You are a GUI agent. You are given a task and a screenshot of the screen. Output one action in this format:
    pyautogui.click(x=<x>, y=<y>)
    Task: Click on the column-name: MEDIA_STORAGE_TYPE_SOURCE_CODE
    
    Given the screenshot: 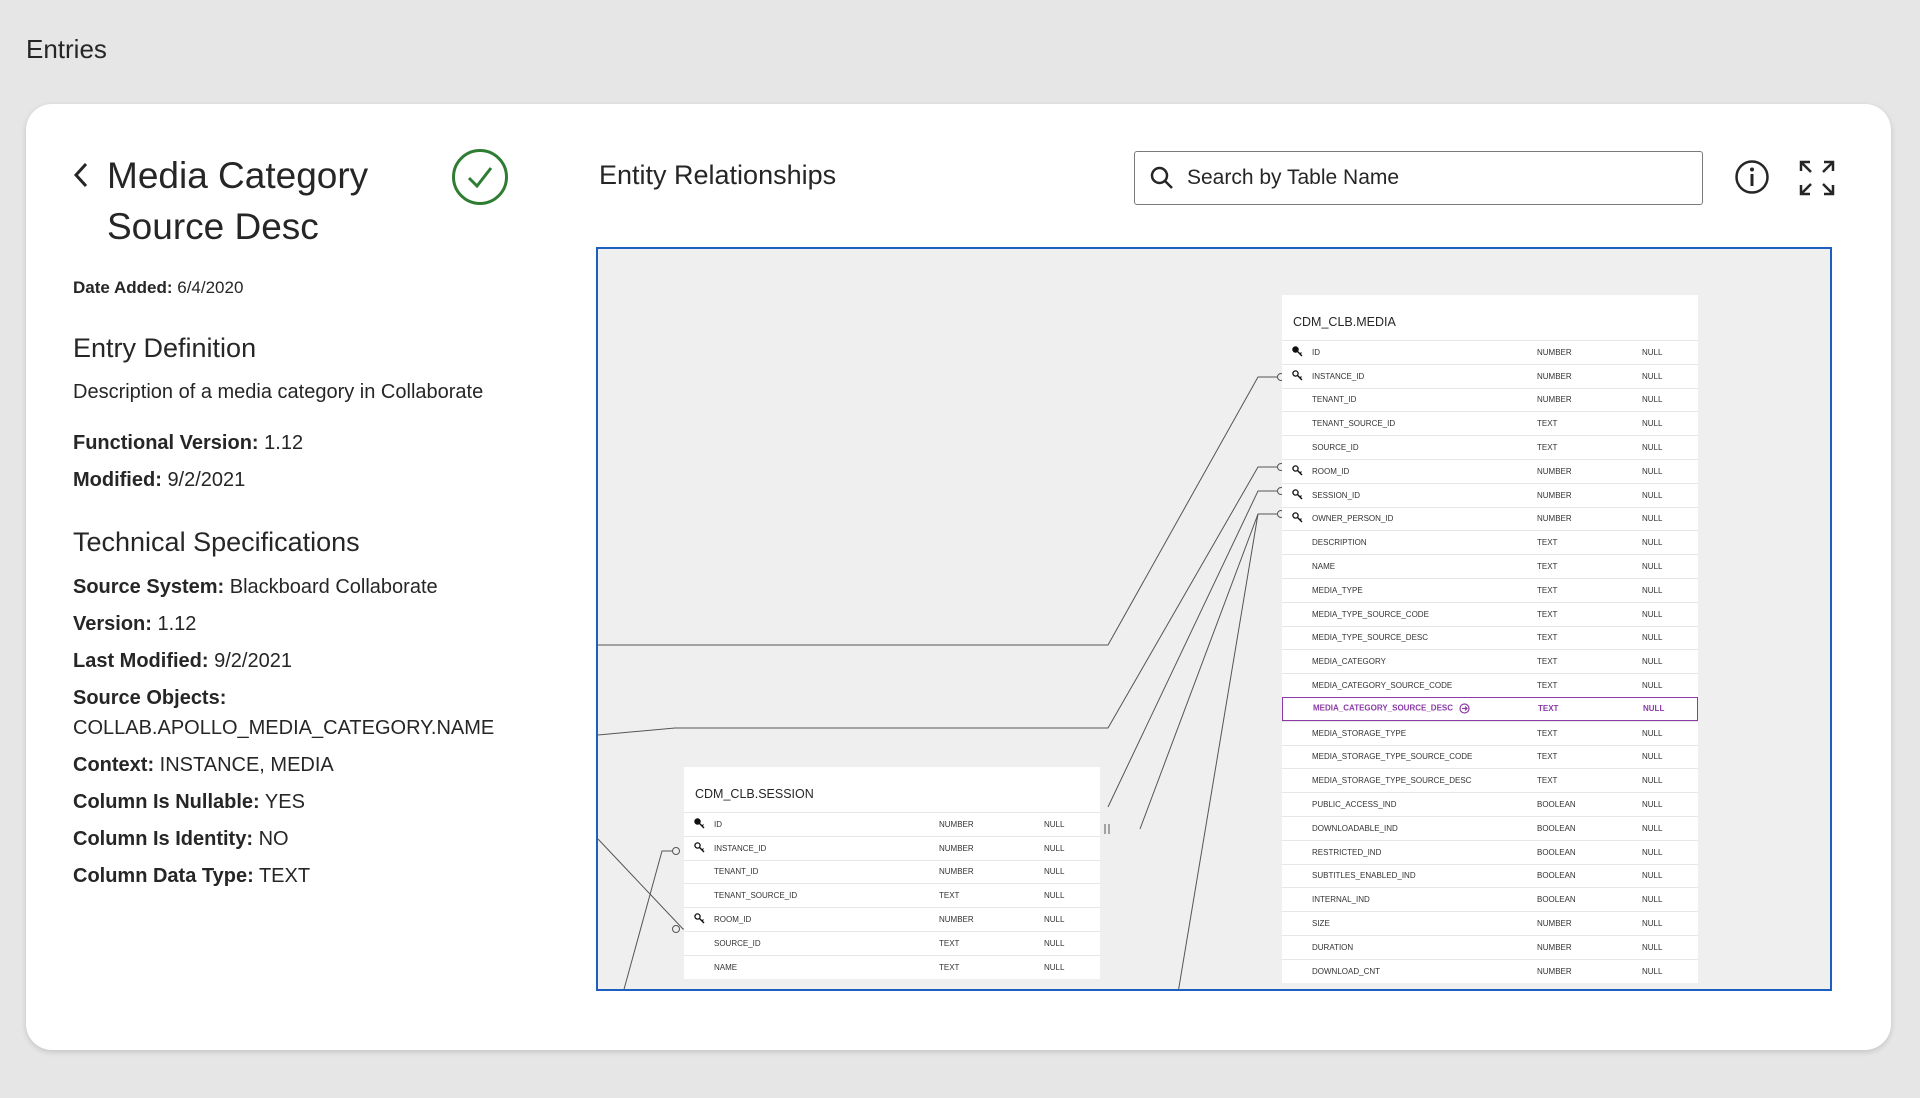 What is the action you would take?
    pyautogui.click(x=1392, y=757)
    